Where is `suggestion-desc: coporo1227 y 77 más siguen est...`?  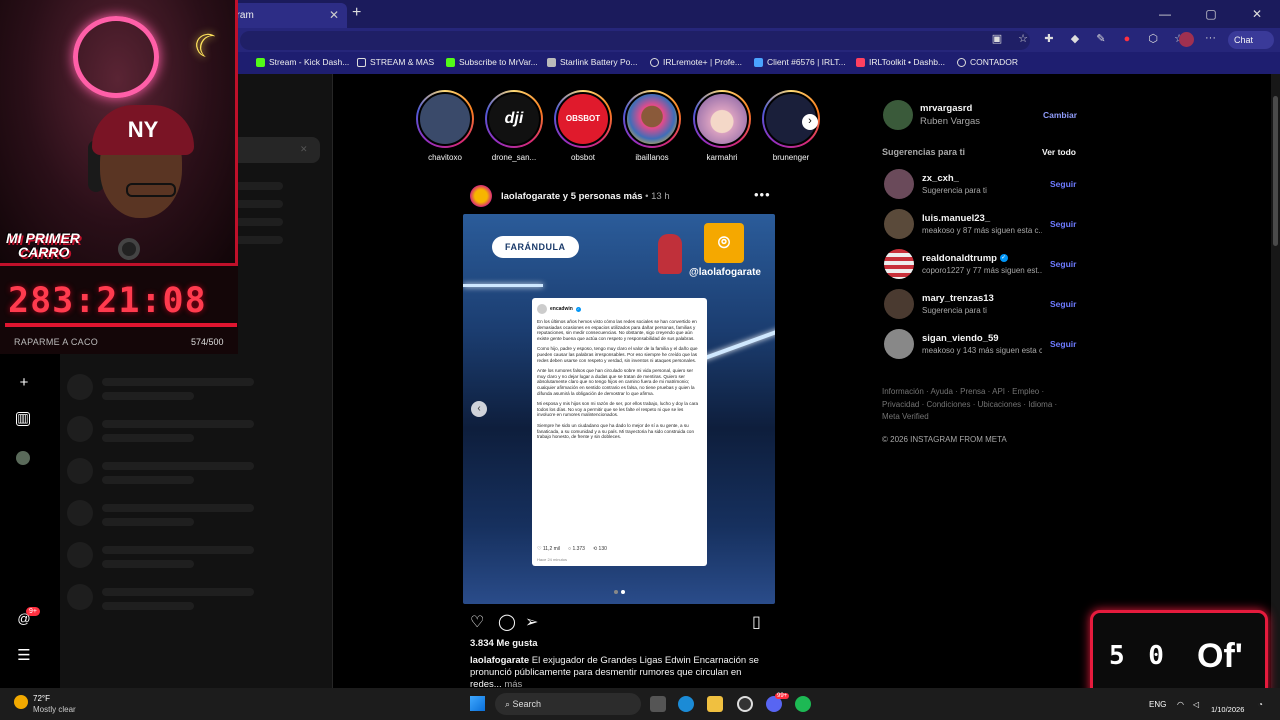
suggestion-desc: coporo1227 y 77 más siguen est... is located at coordinates (982, 270).